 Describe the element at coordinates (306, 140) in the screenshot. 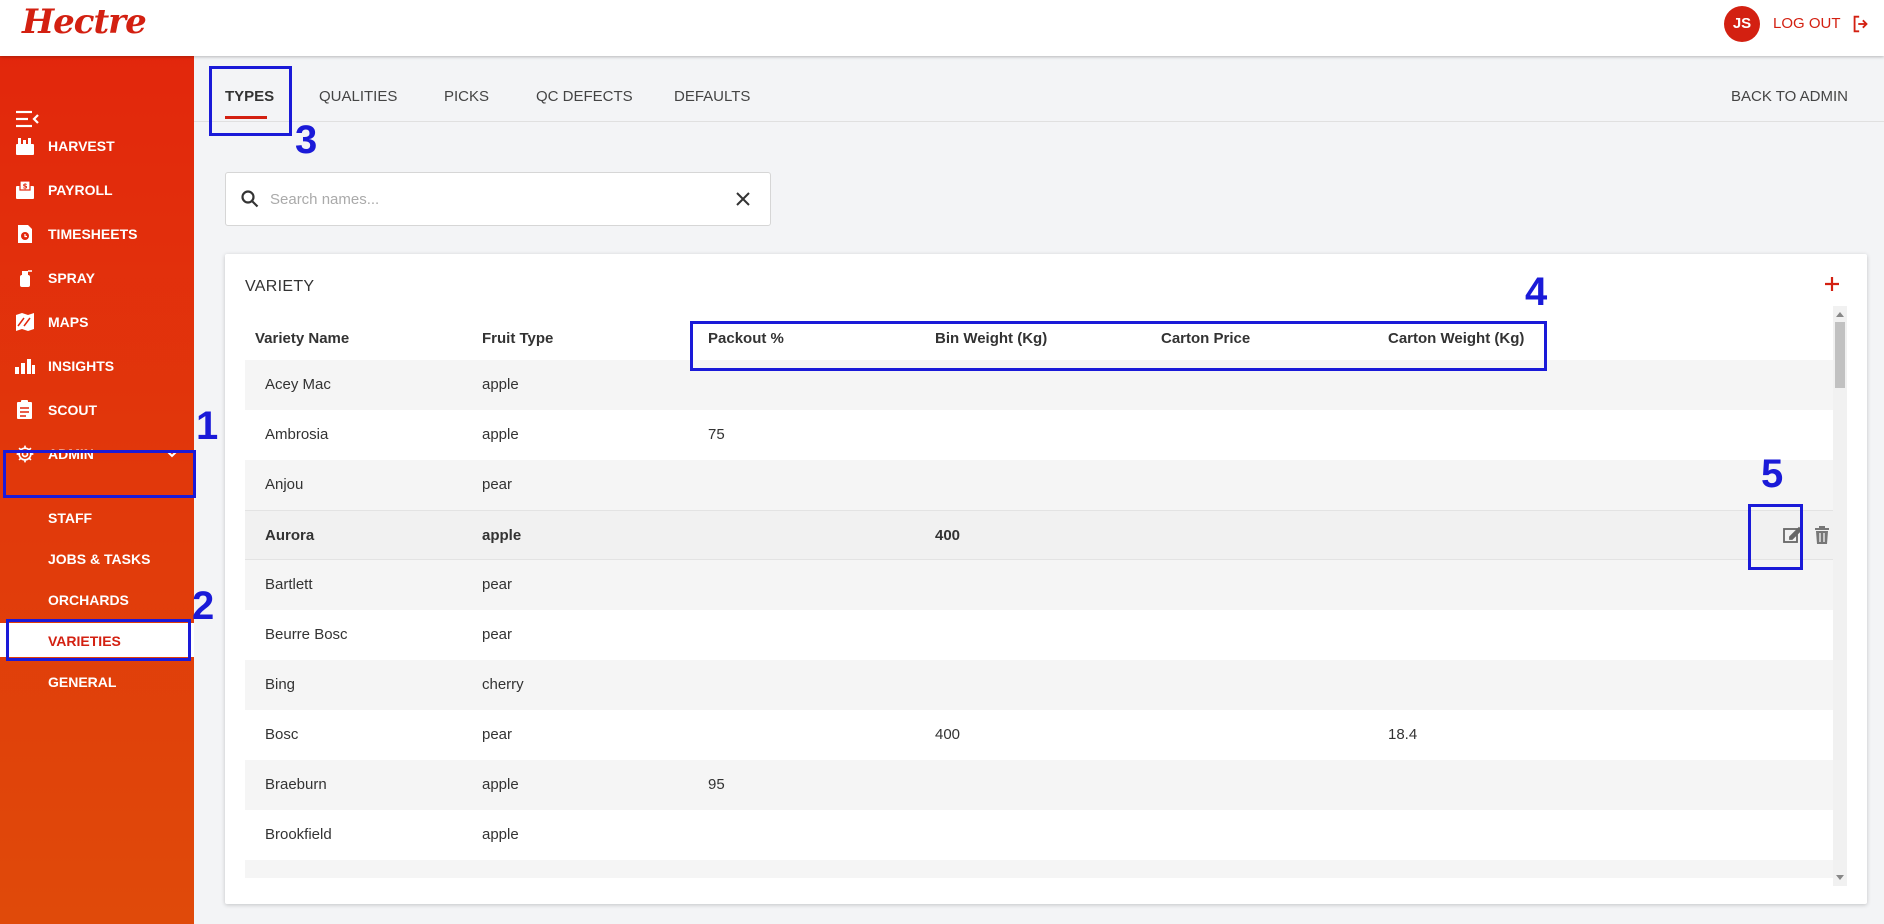

I see `annotation-number-3: 3` at that location.